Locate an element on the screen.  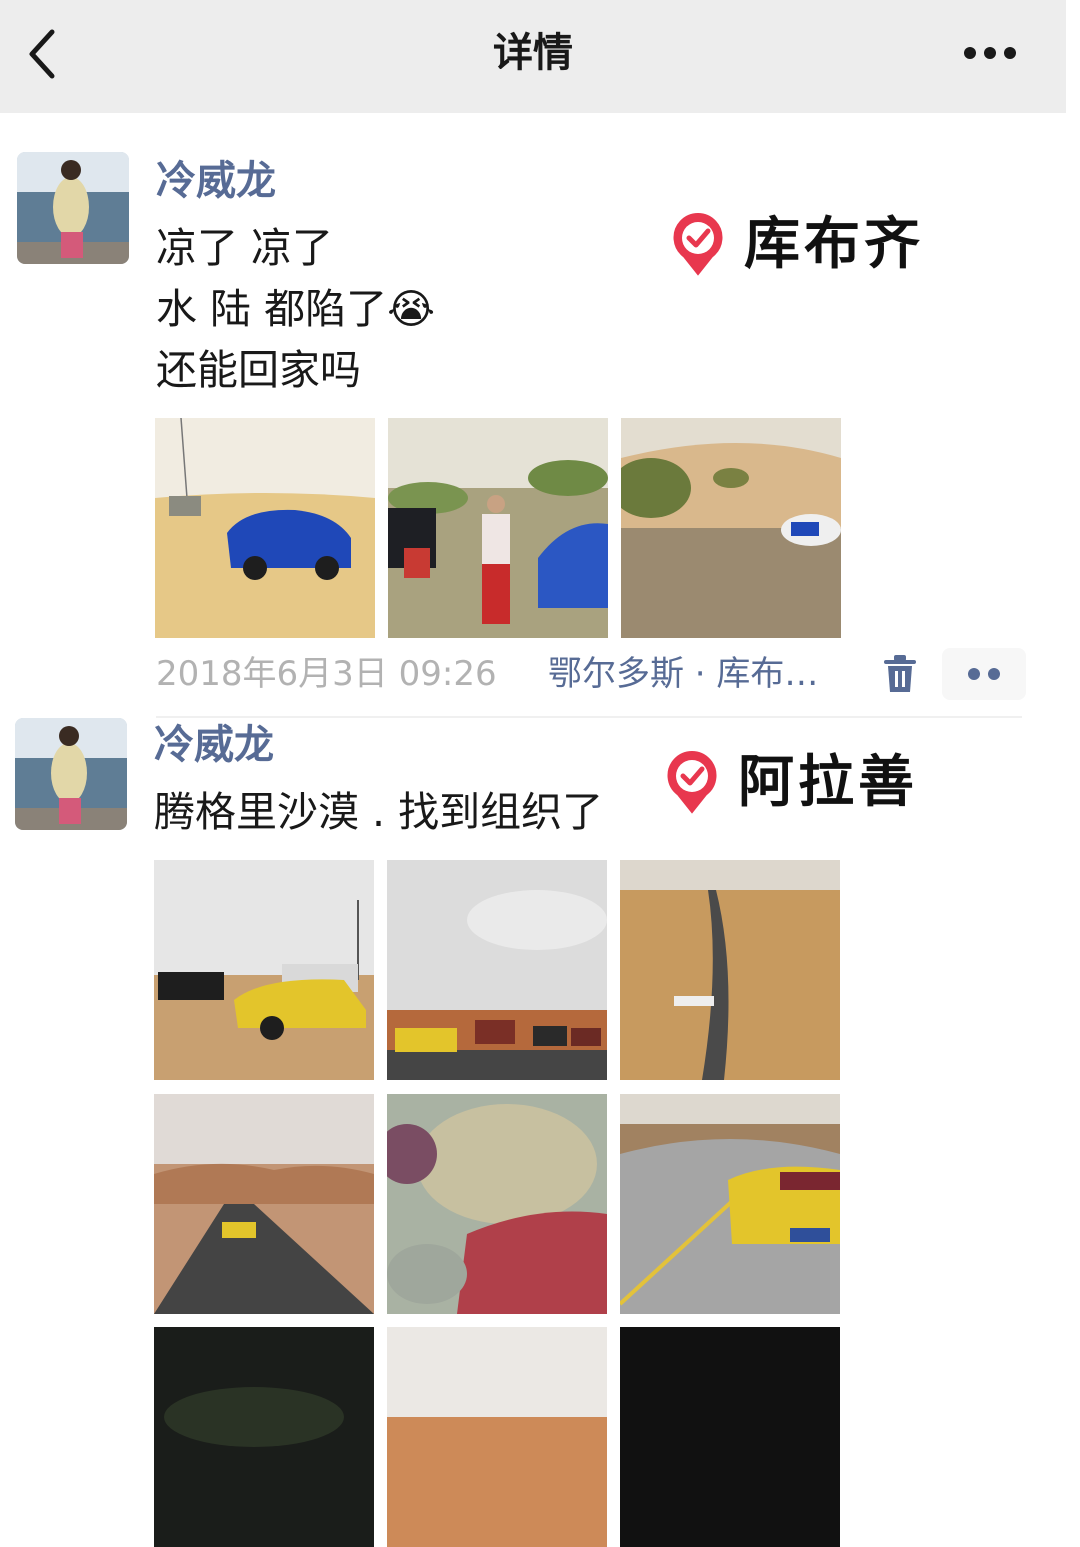
nav-bar: 详情 is located at coordinates (533, 56).